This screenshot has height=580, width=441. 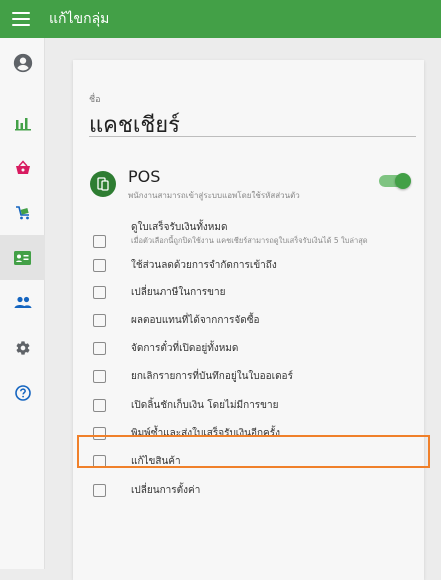 I want to click on name-field-underline, so click(x=252, y=136).